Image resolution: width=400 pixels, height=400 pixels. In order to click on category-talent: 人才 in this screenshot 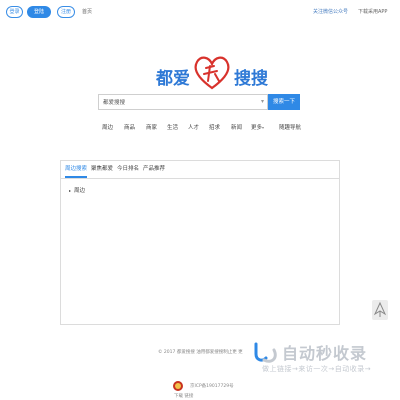, I will do `click(193, 128)`.